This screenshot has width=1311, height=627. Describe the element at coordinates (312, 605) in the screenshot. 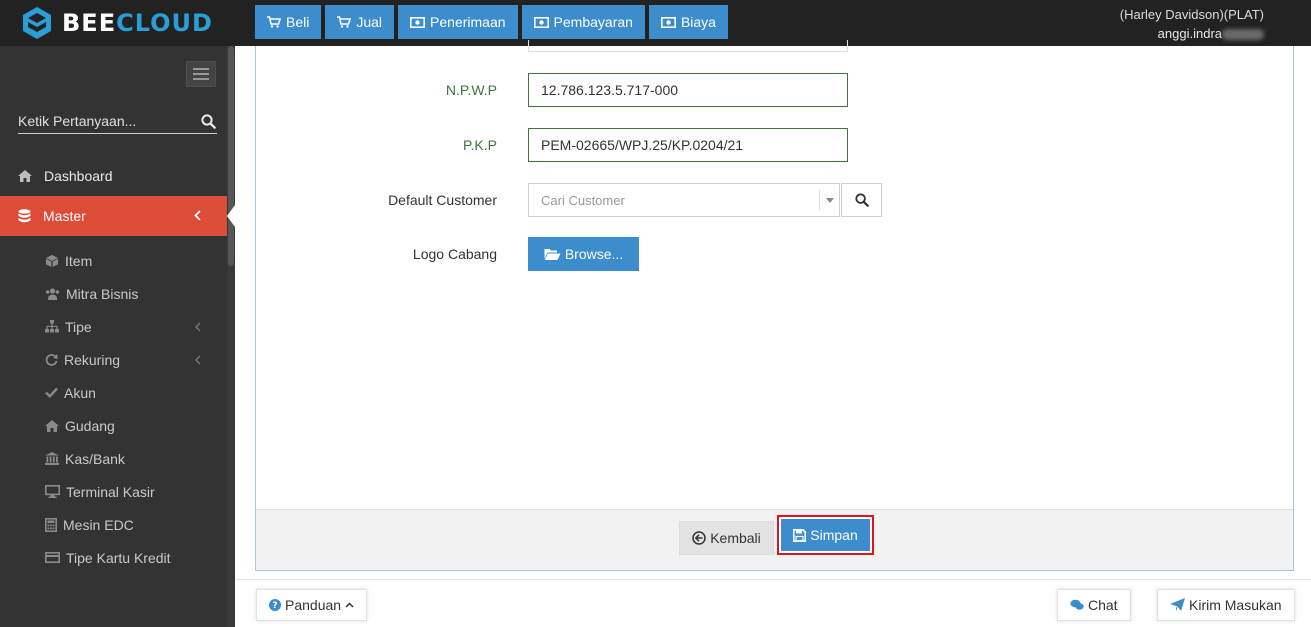

I see `guide-button: ? Panduan` at that location.